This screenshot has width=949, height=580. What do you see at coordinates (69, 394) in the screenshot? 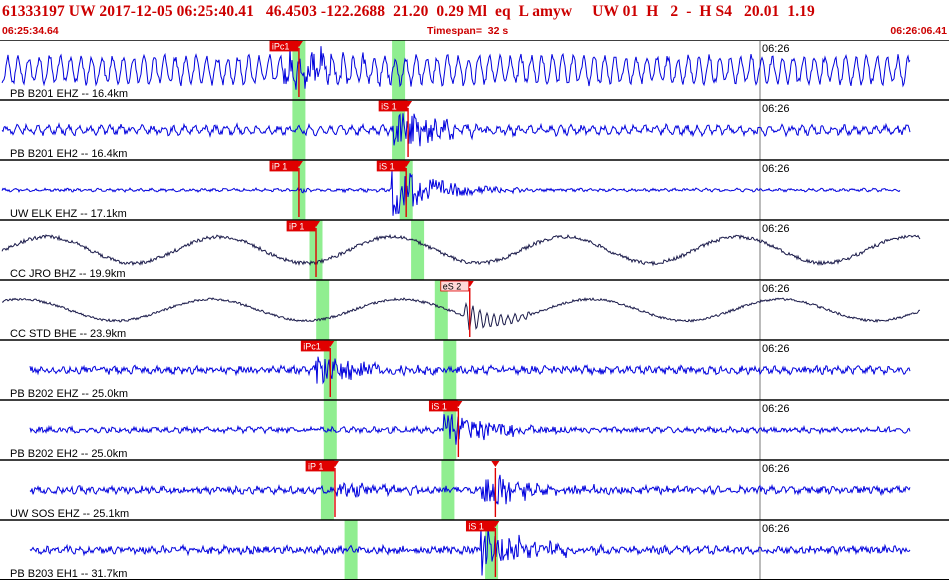
I see `channel-label: PB B202 EHZ -- 25.0km` at bounding box center [69, 394].